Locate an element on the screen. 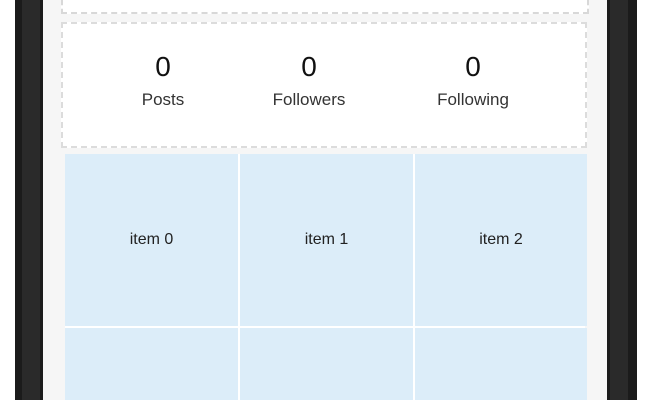  following-label: Following is located at coordinates (473, 99).